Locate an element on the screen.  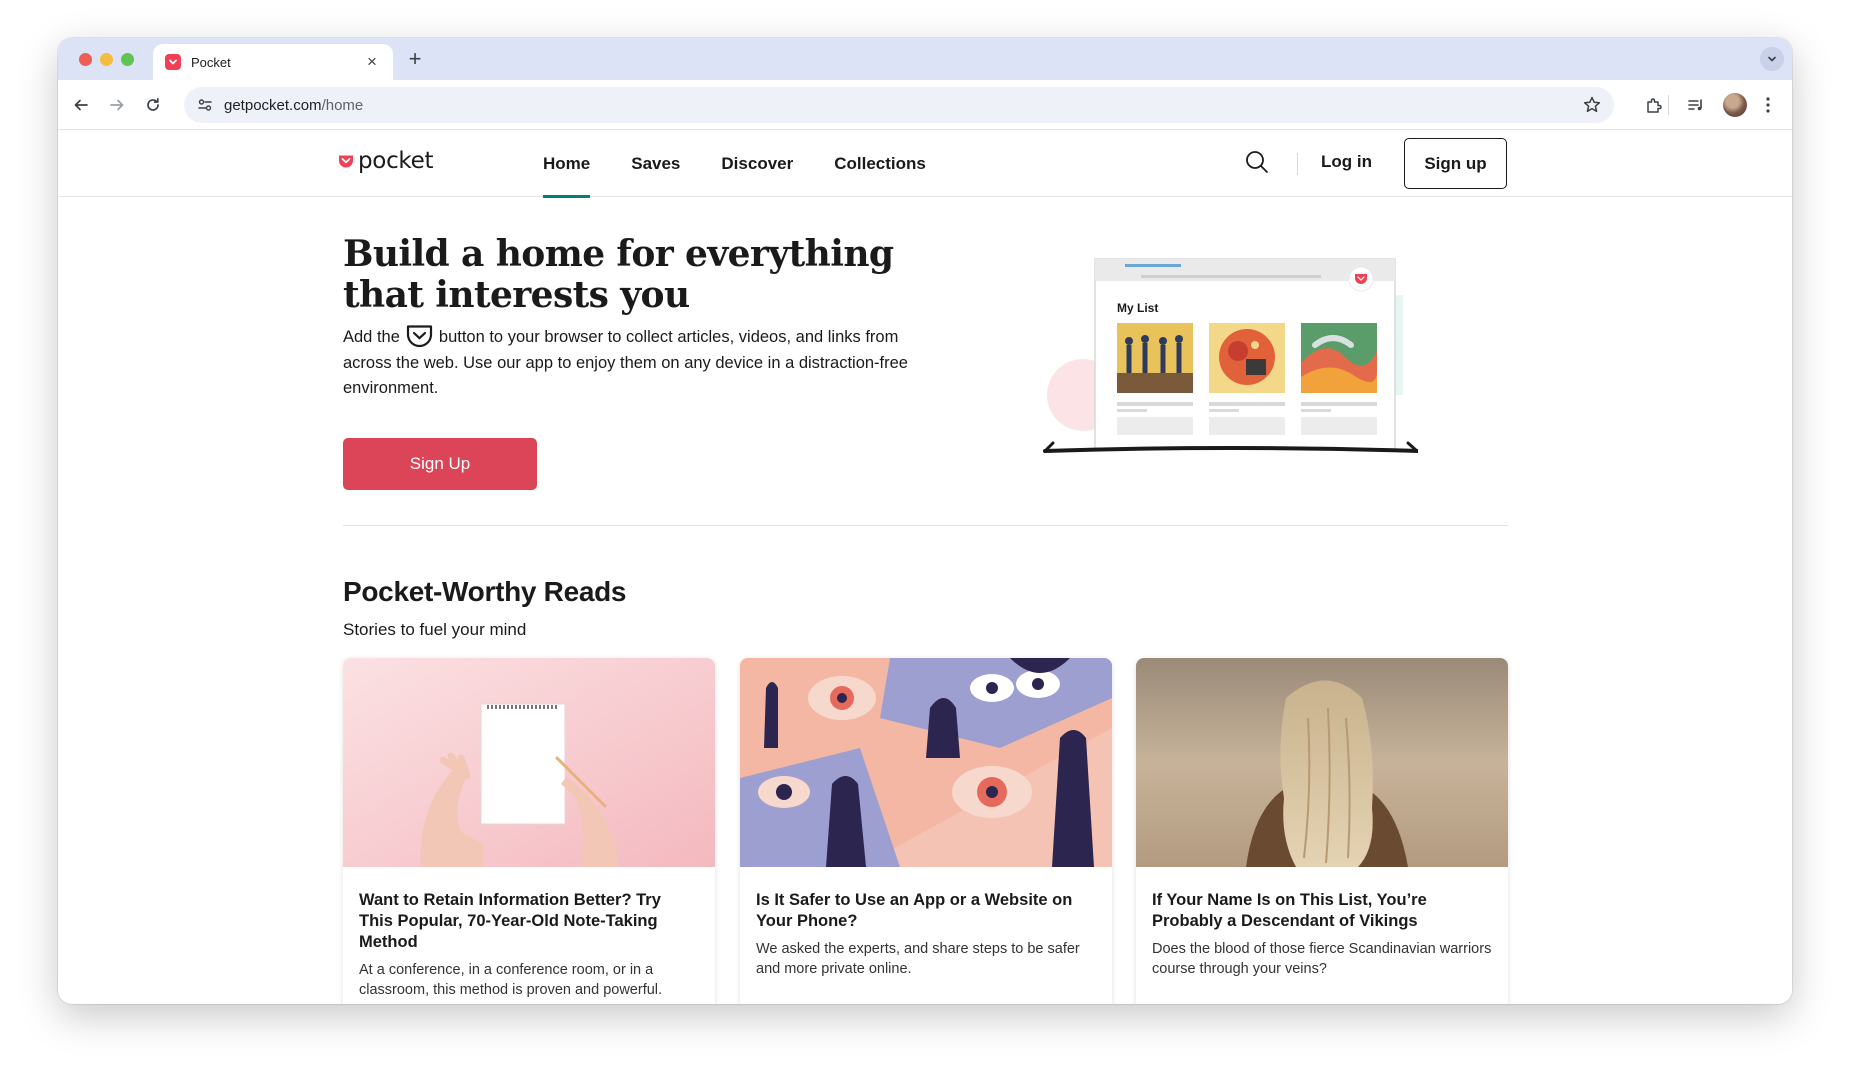
search-icon is located at coordinates (1257, 164).